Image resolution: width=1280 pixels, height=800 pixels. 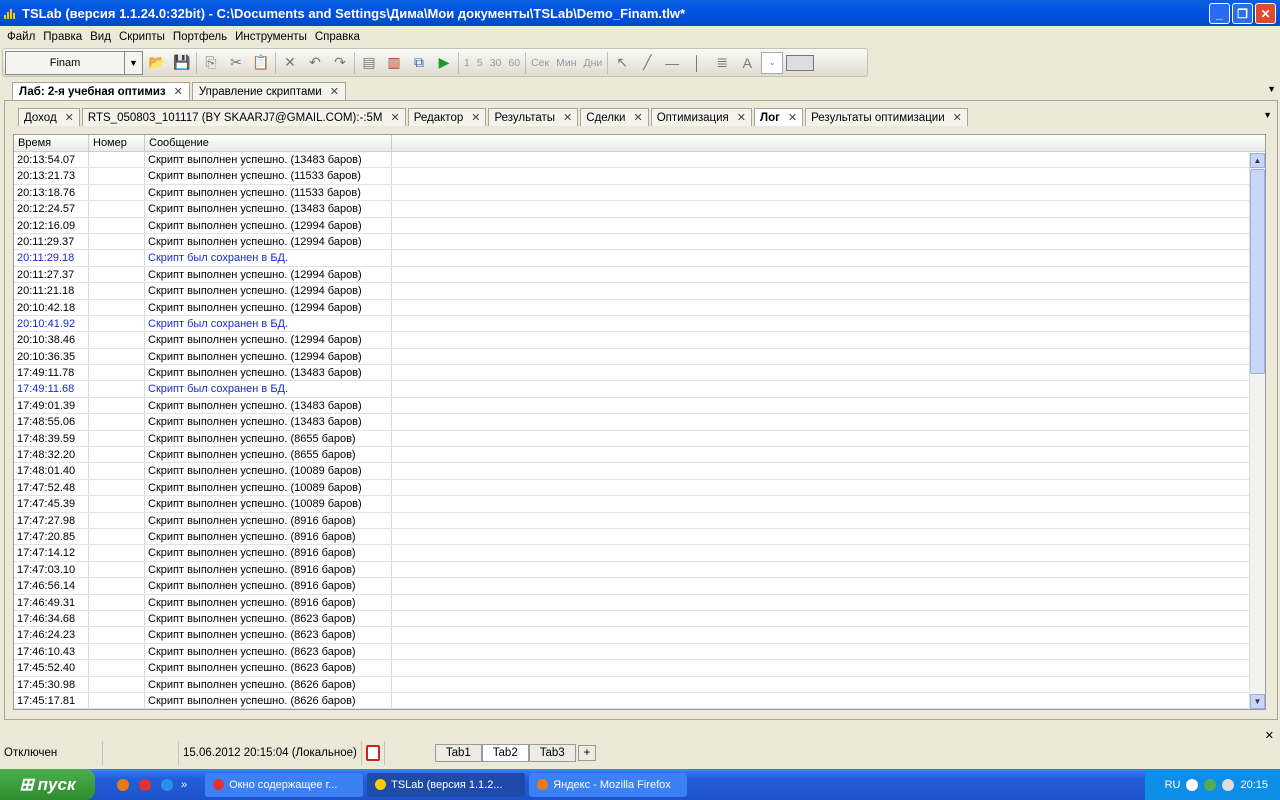 What do you see at coordinates (1210, 784) in the screenshot?
I see `tray-app-icon` at bounding box center [1210, 784].